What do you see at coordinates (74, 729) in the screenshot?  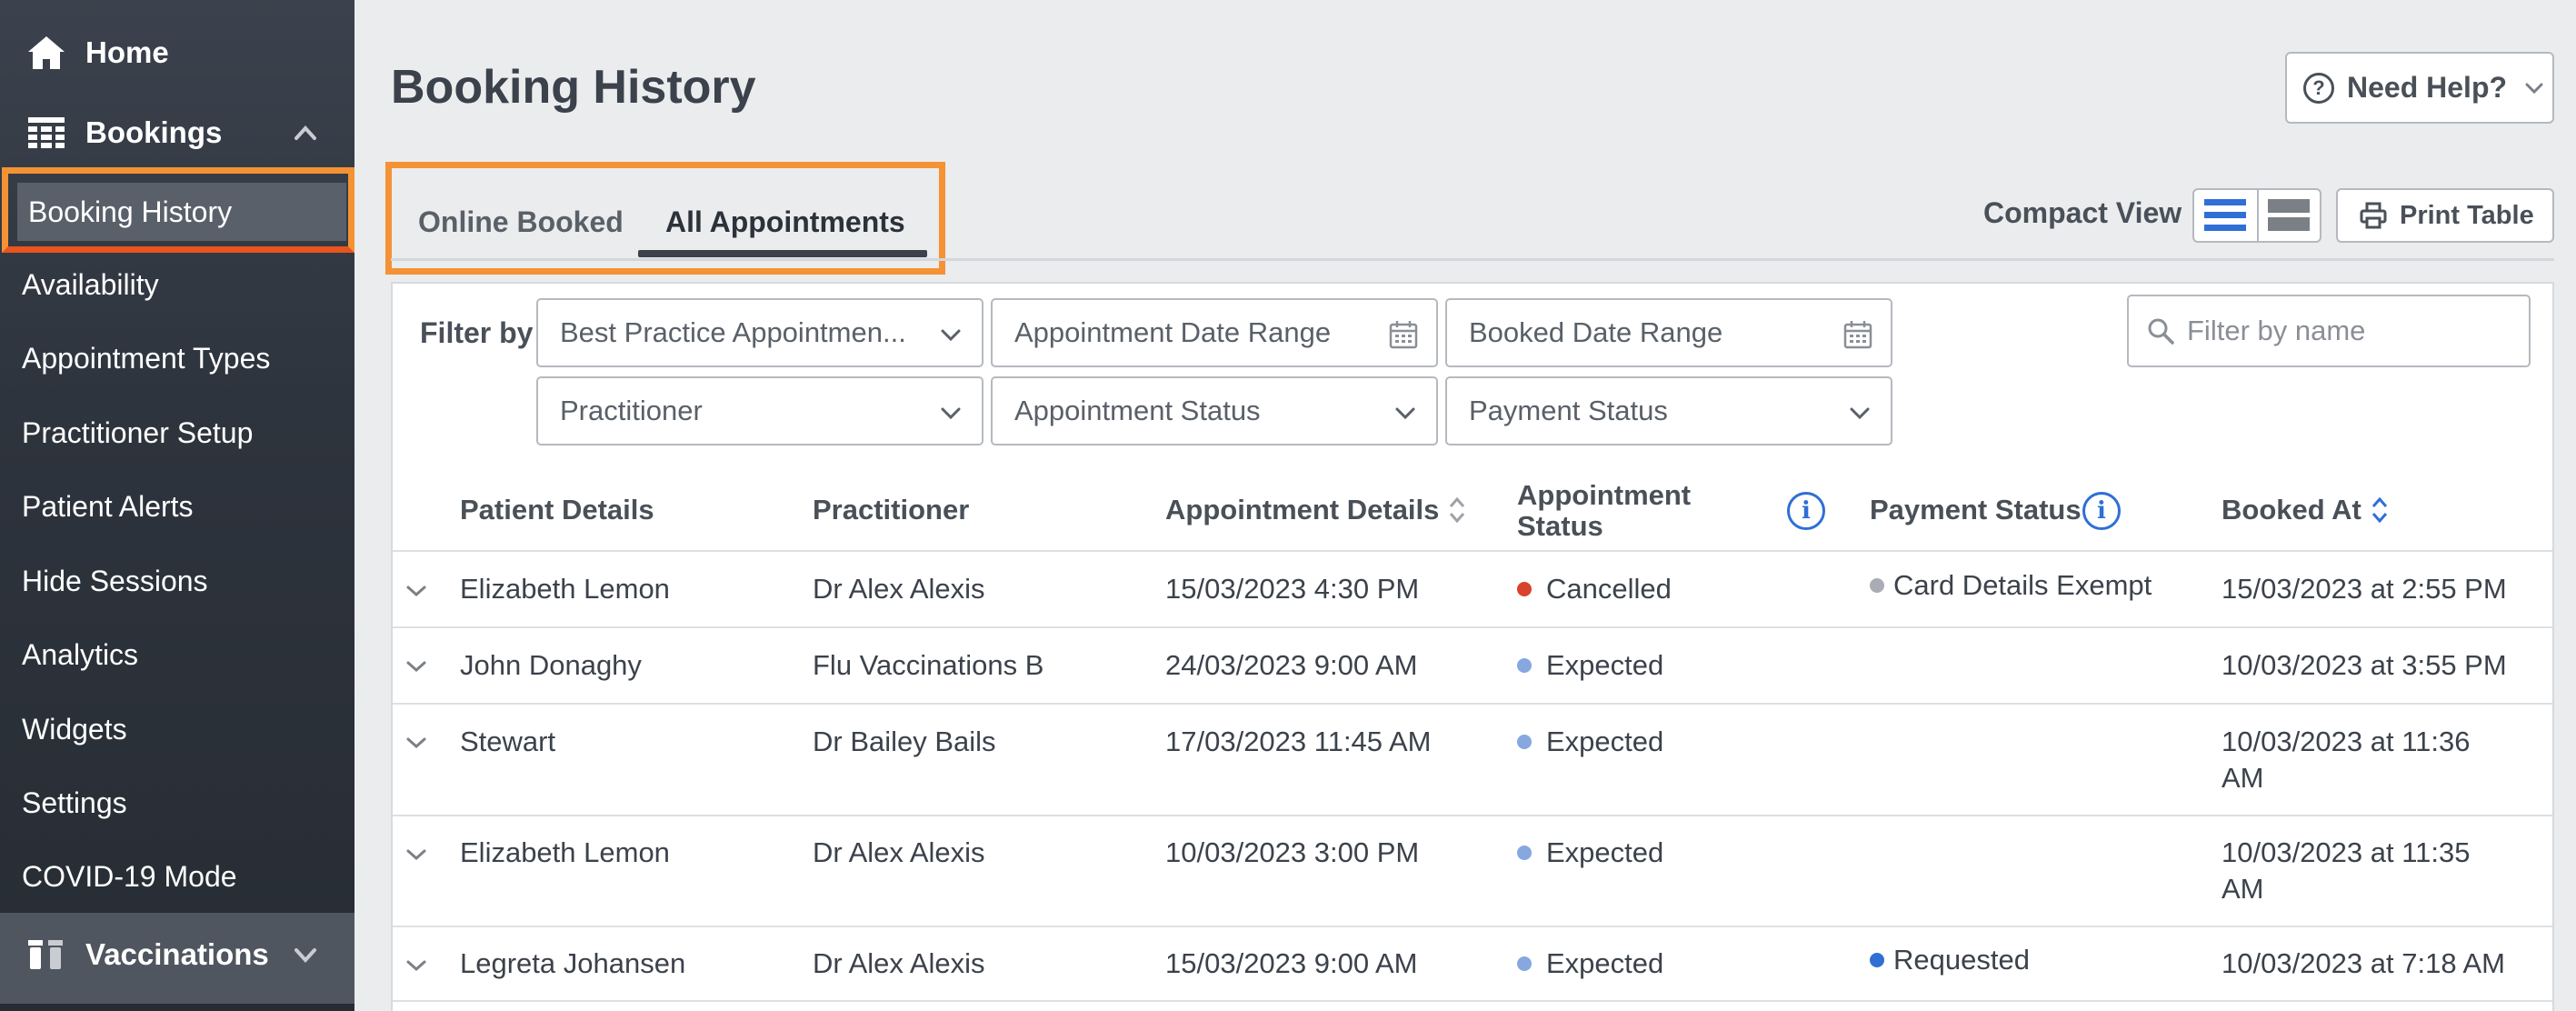 I see `sidebar-item-widgets: Widgets` at bounding box center [74, 729].